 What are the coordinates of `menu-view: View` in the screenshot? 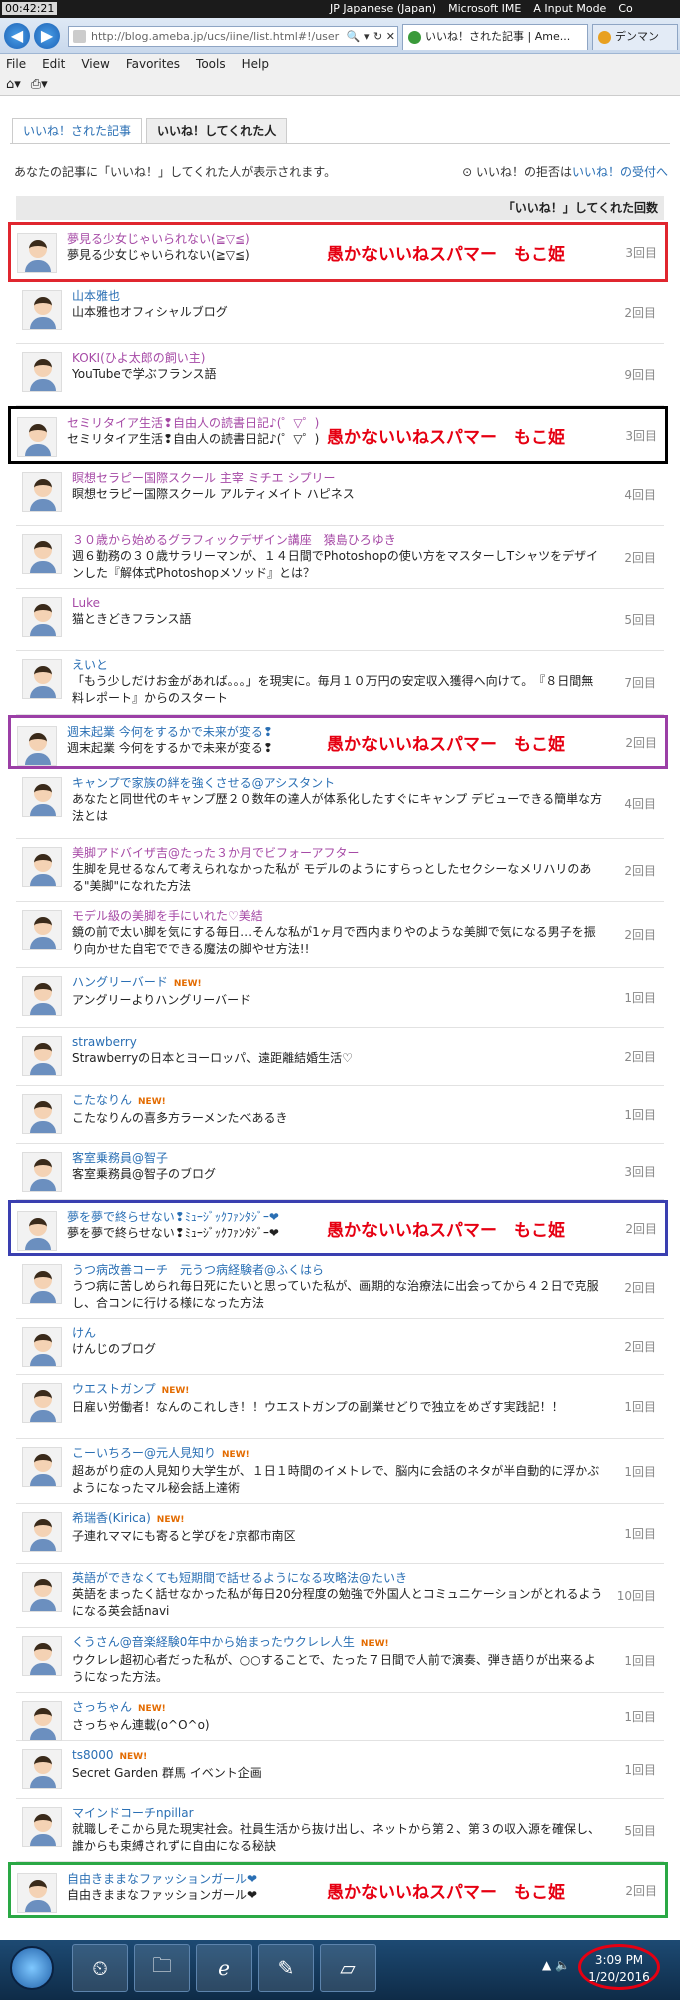 It's located at (95, 64).